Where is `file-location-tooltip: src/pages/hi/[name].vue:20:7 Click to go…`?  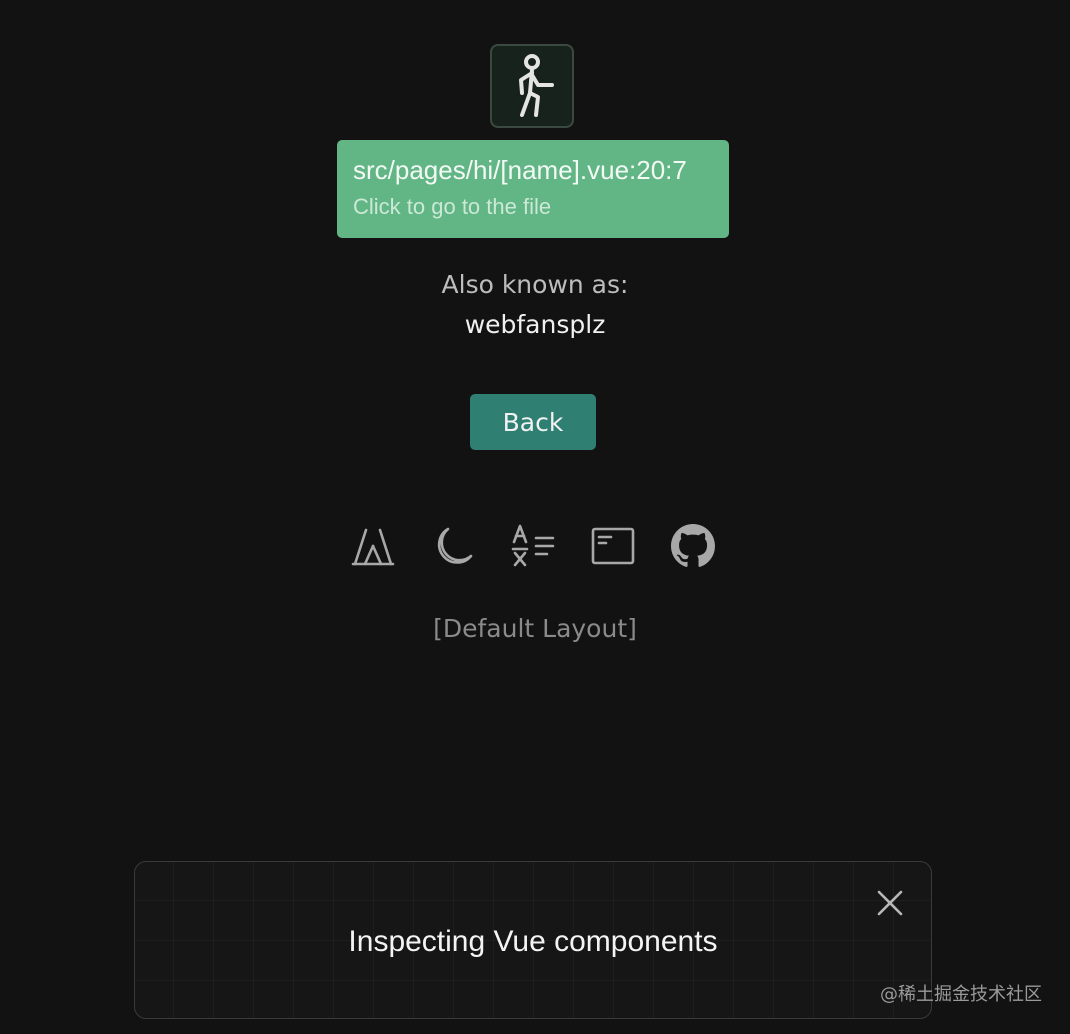 file-location-tooltip: src/pages/hi/[name].vue:20:7 Click to go… is located at coordinates (533, 189).